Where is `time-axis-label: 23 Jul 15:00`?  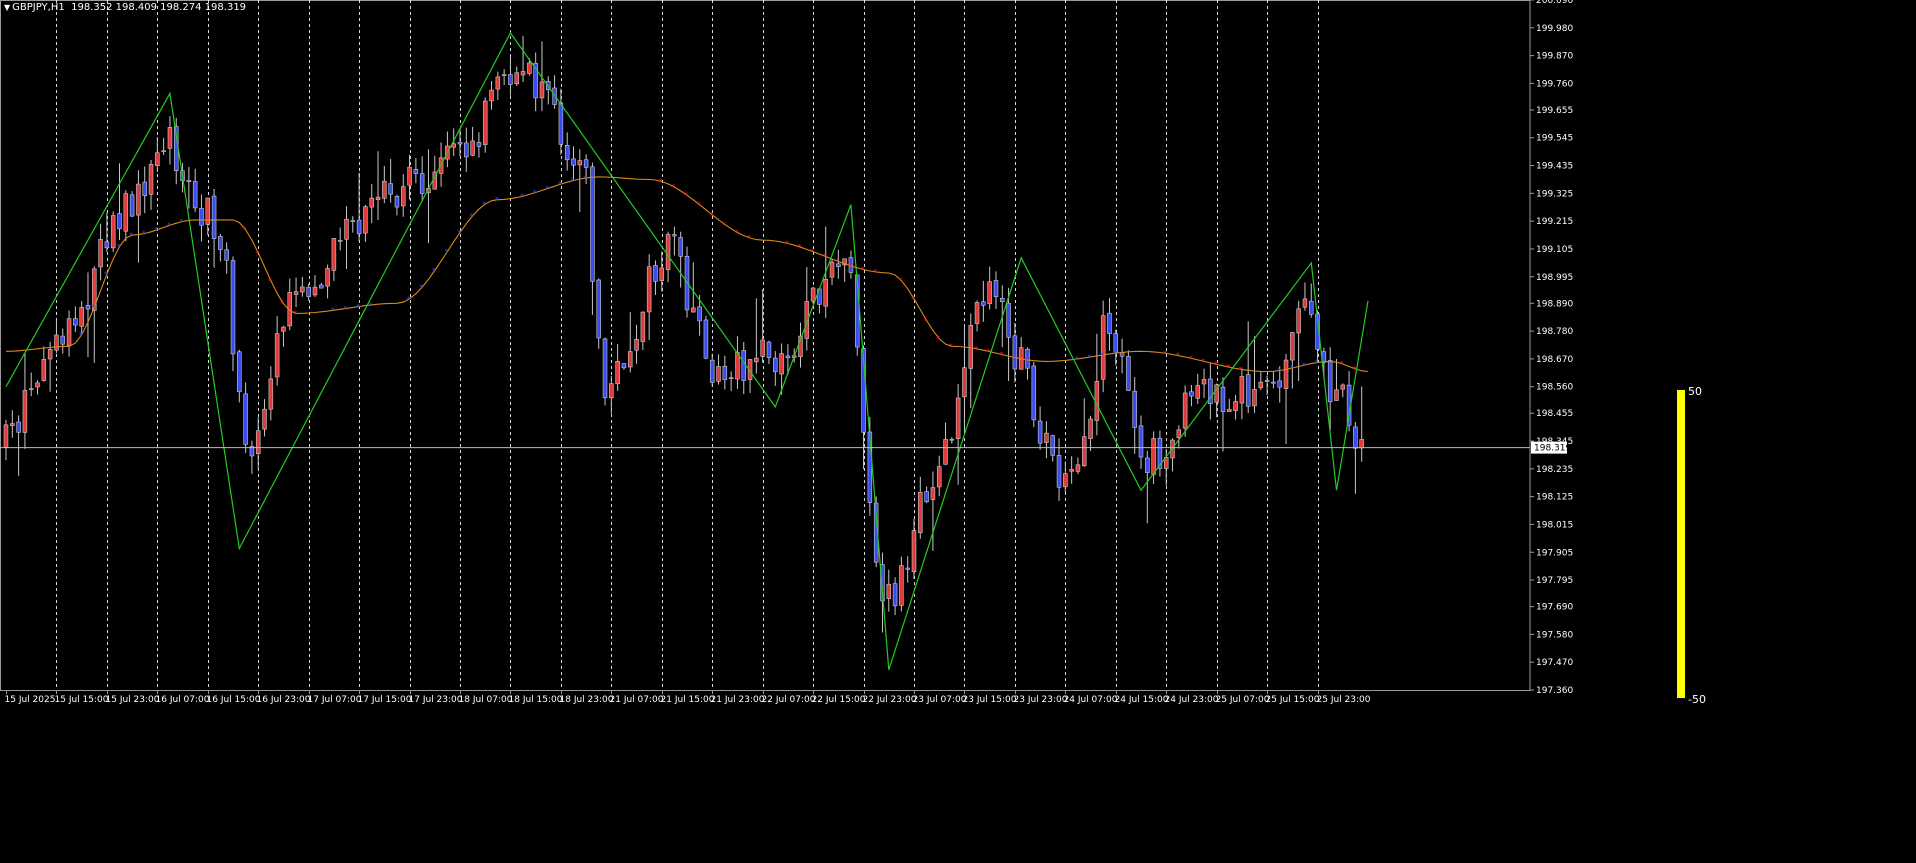 time-axis-label: 23 Jul 15:00 is located at coordinates (990, 700).